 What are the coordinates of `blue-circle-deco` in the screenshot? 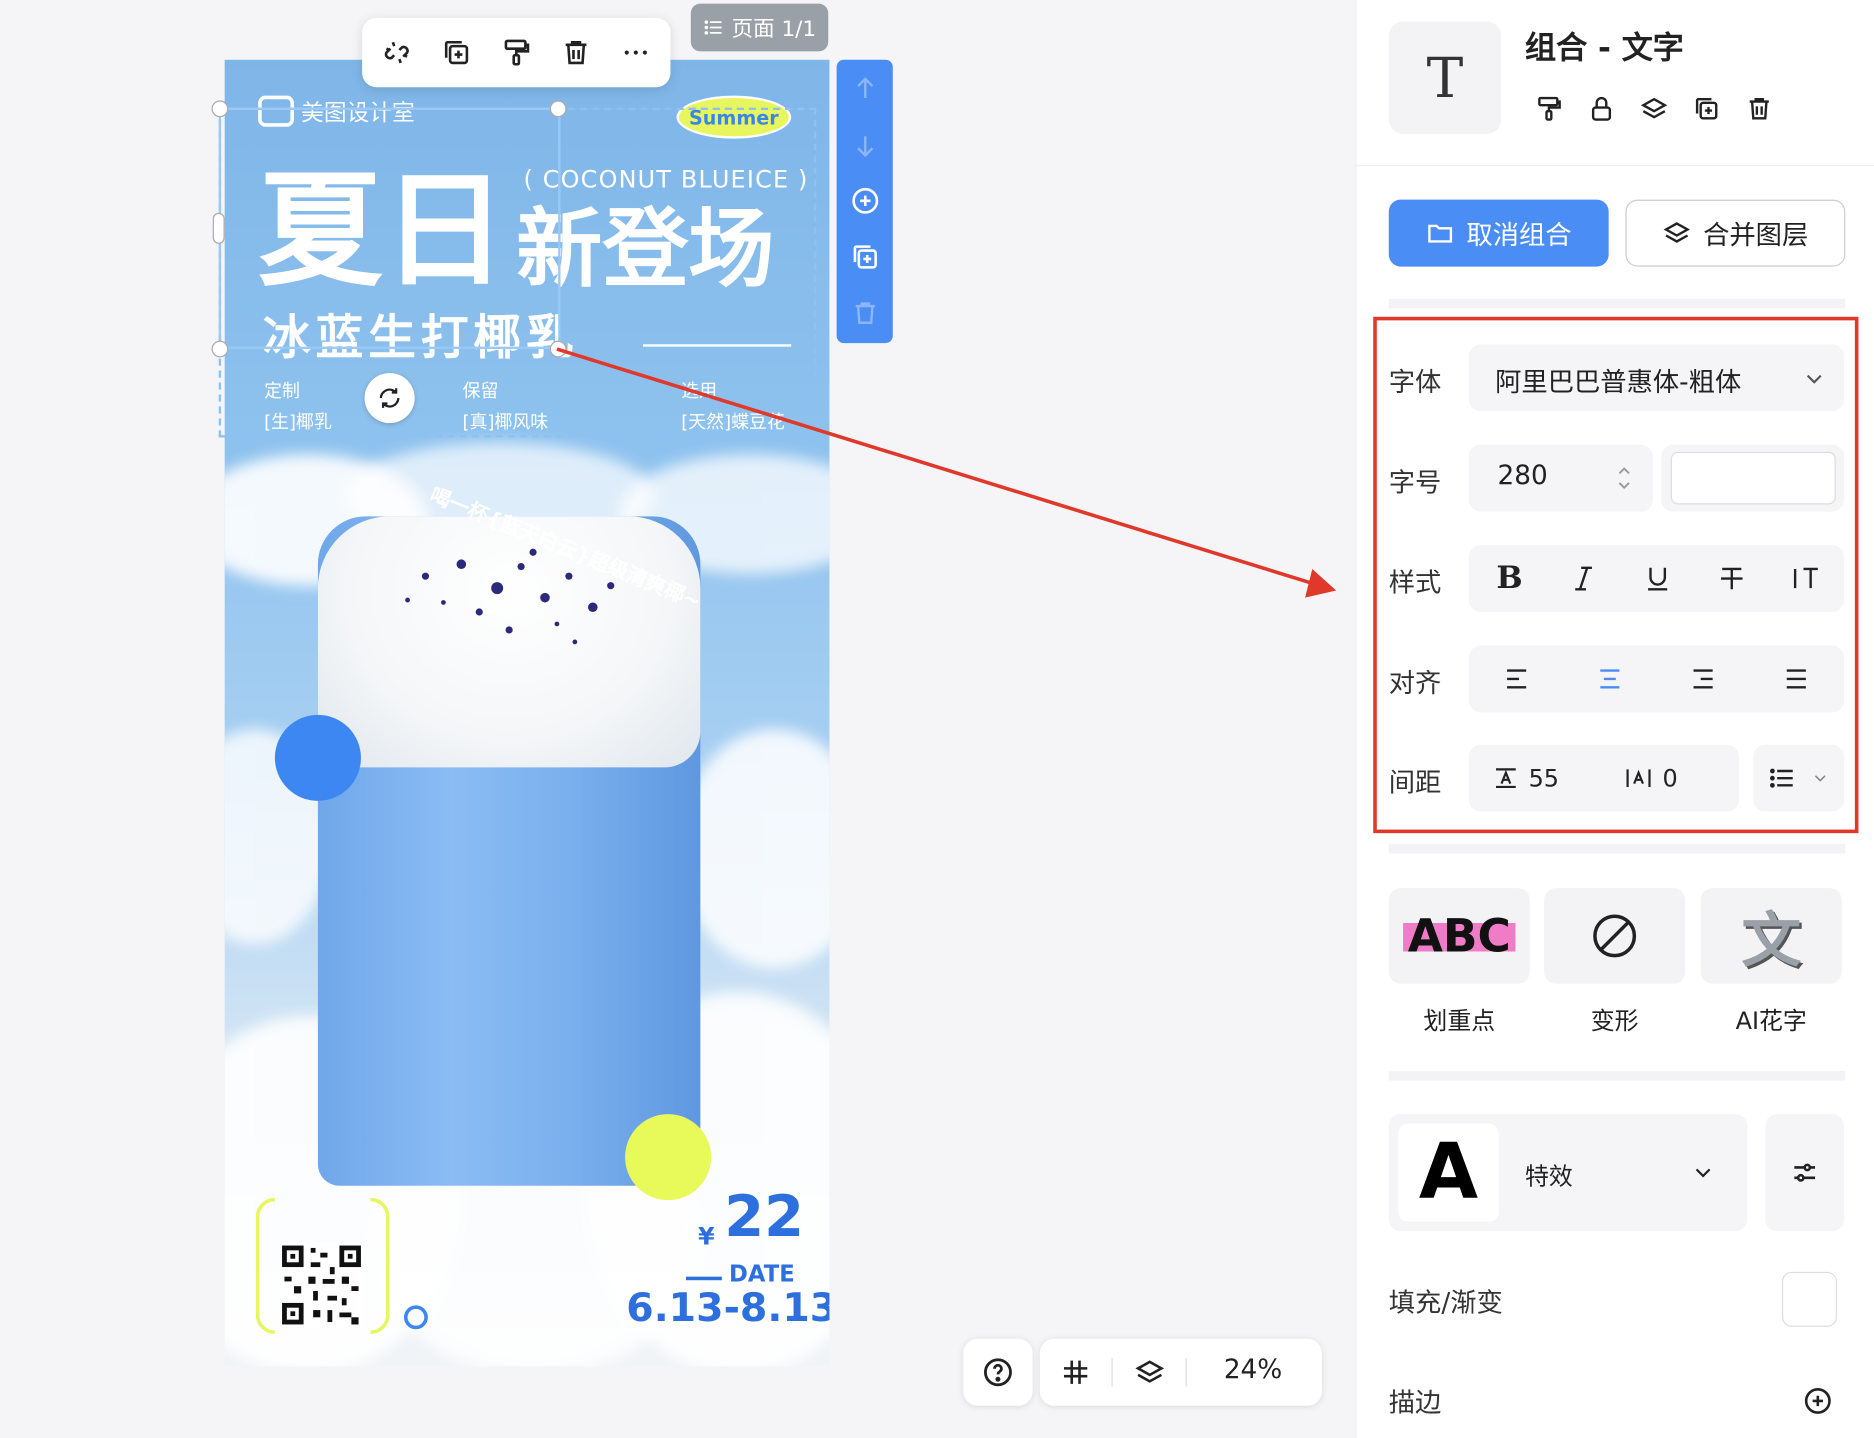 It's located at (317, 757).